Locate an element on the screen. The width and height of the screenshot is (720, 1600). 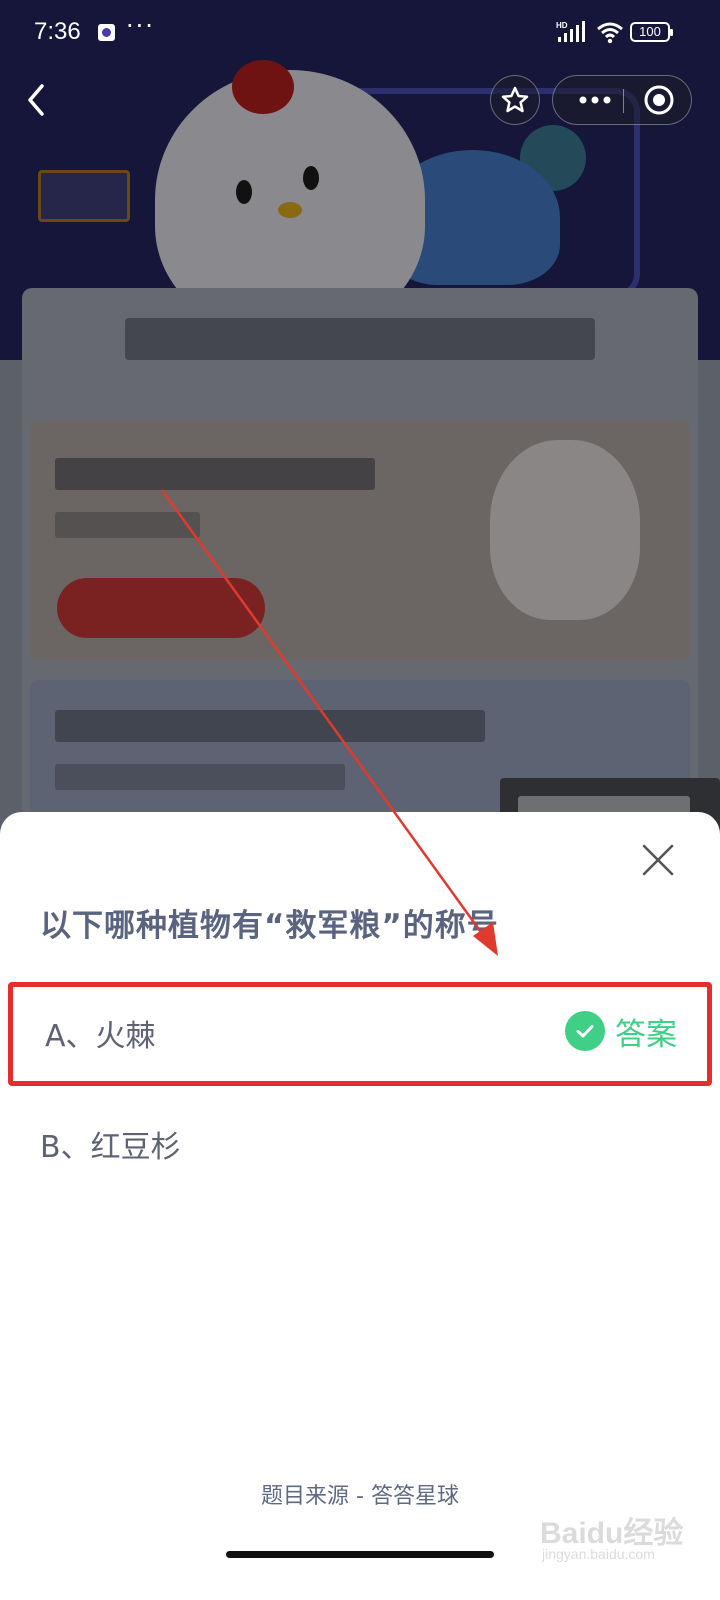
app-indicator-icon is located at coordinates (106, 32).